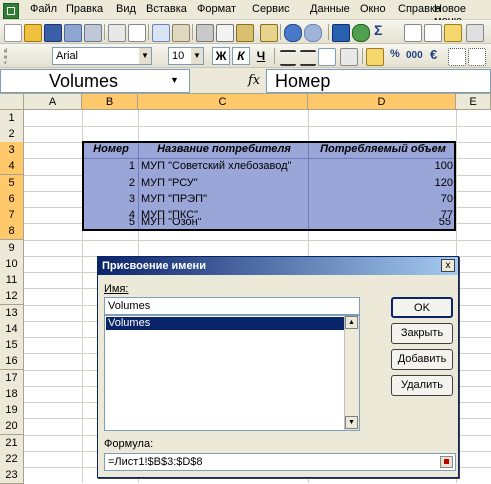 The width and height of the screenshot is (491, 484). Describe the element at coordinates (12, 361) in the screenshot. I see `row-header: 16` at that location.